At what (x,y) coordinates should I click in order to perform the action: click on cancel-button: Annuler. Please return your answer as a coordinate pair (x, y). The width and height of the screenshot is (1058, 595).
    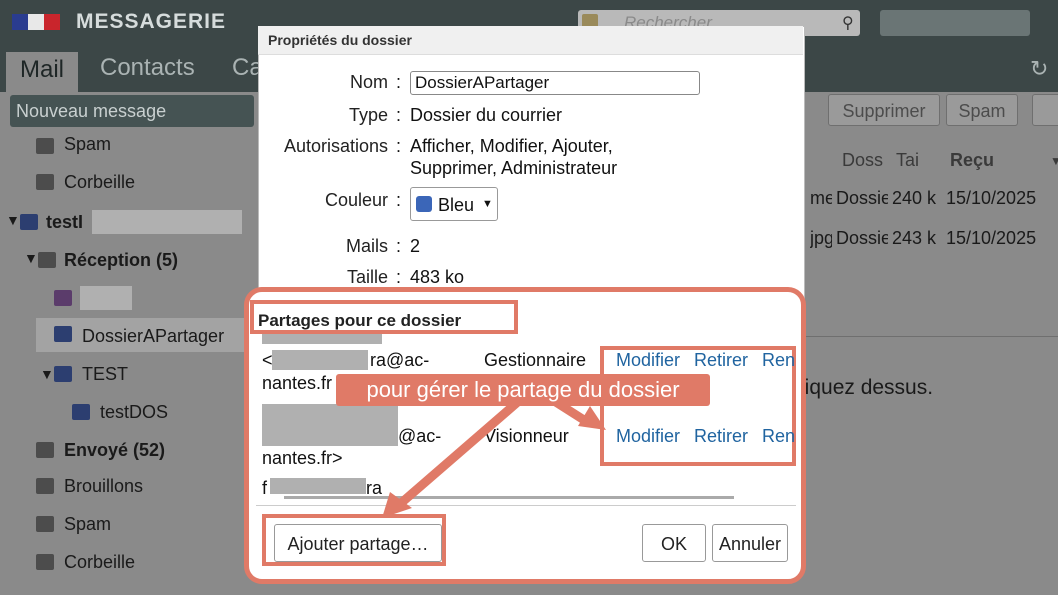
    Looking at the image, I should click on (750, 543).